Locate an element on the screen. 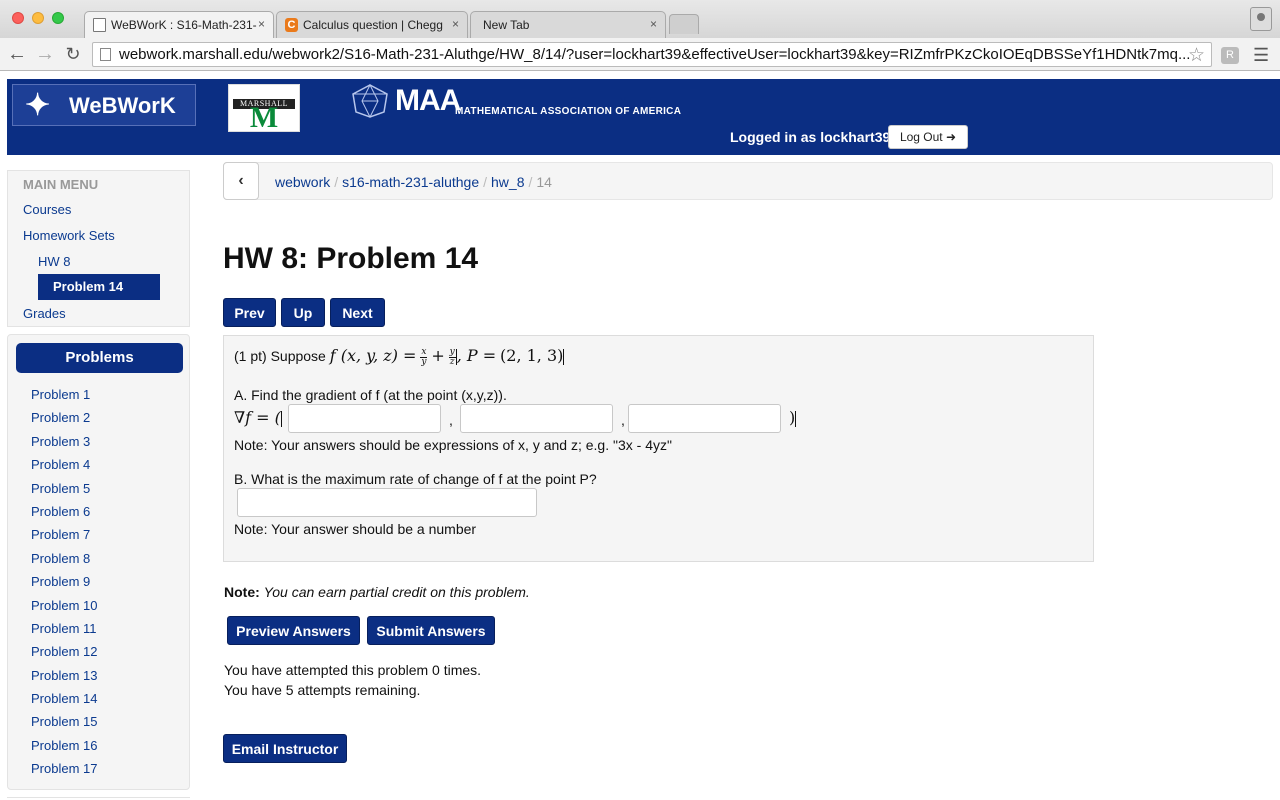  maa-text: MAA is located at coordinates (428, 100).